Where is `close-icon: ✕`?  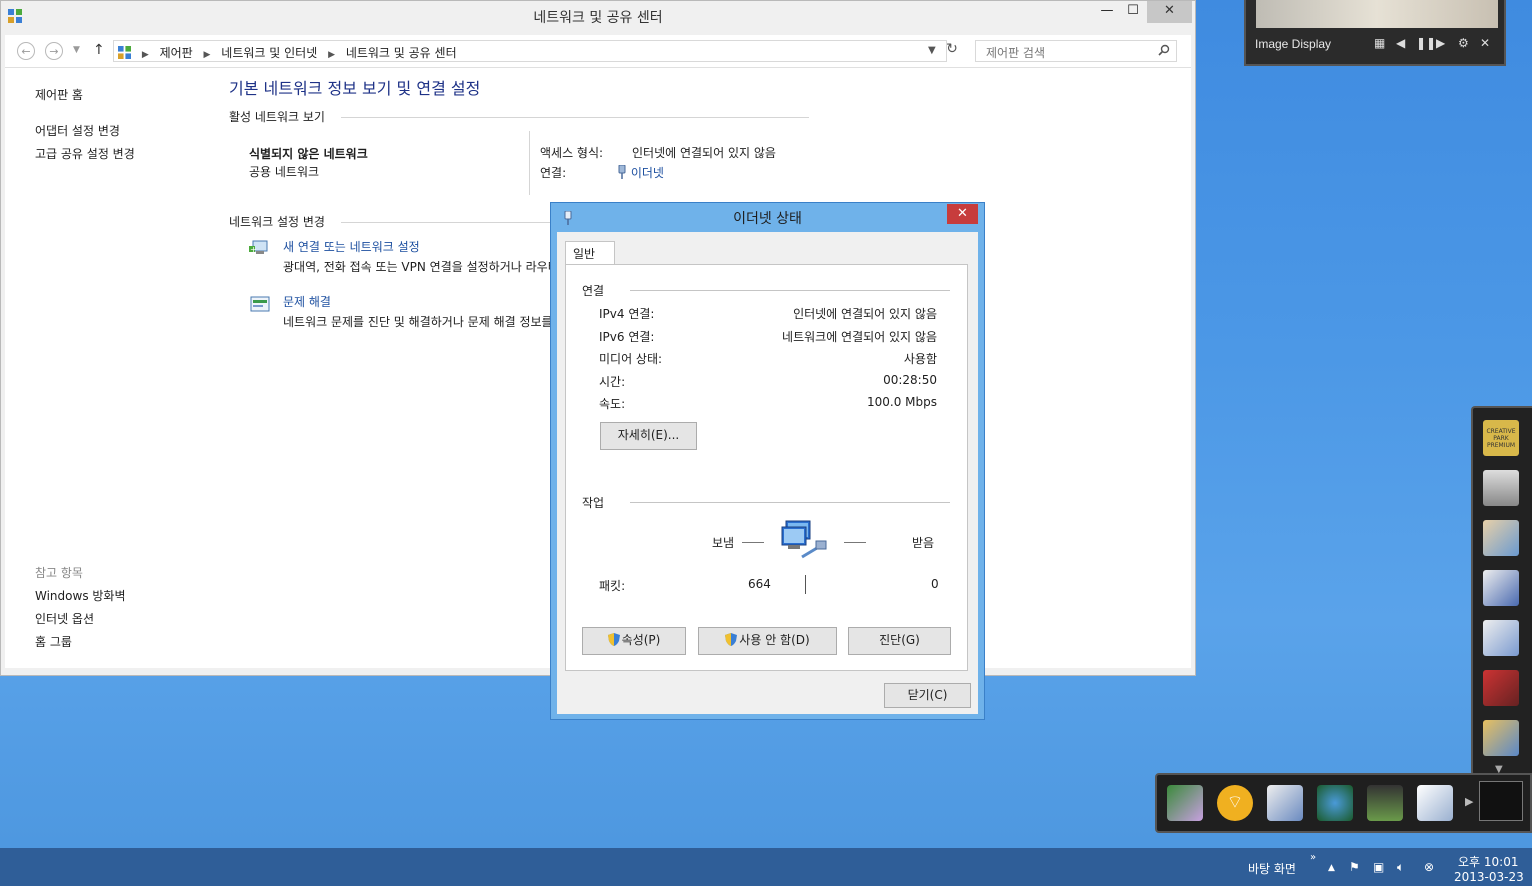
close-icon: ✕ is located at coordinates (1485, 43).